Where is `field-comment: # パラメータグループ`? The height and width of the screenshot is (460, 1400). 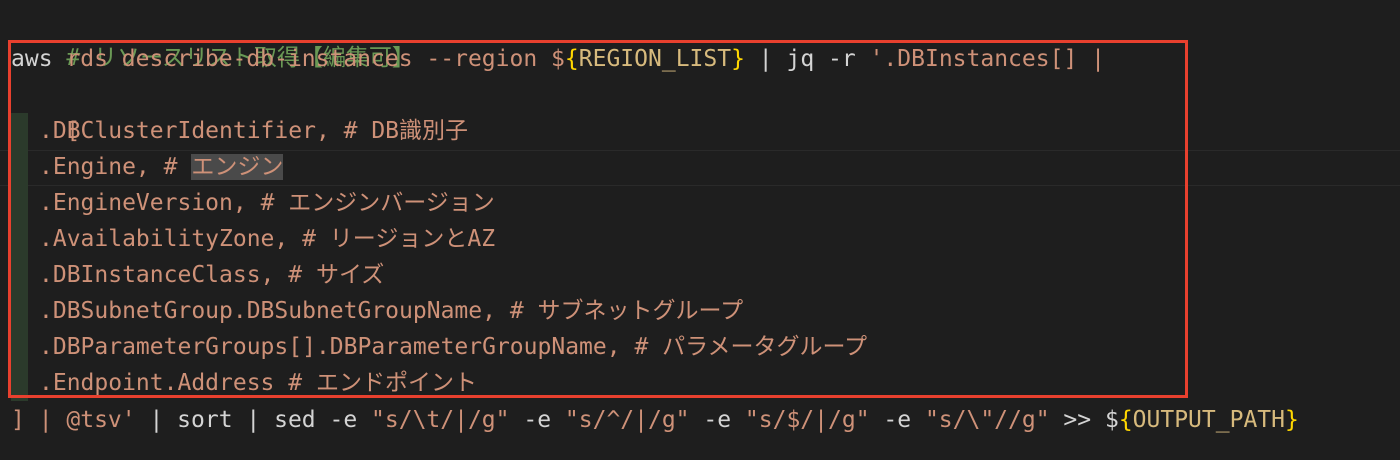 field-comment: # パラメータグループ is located at coordinates (751, 347).